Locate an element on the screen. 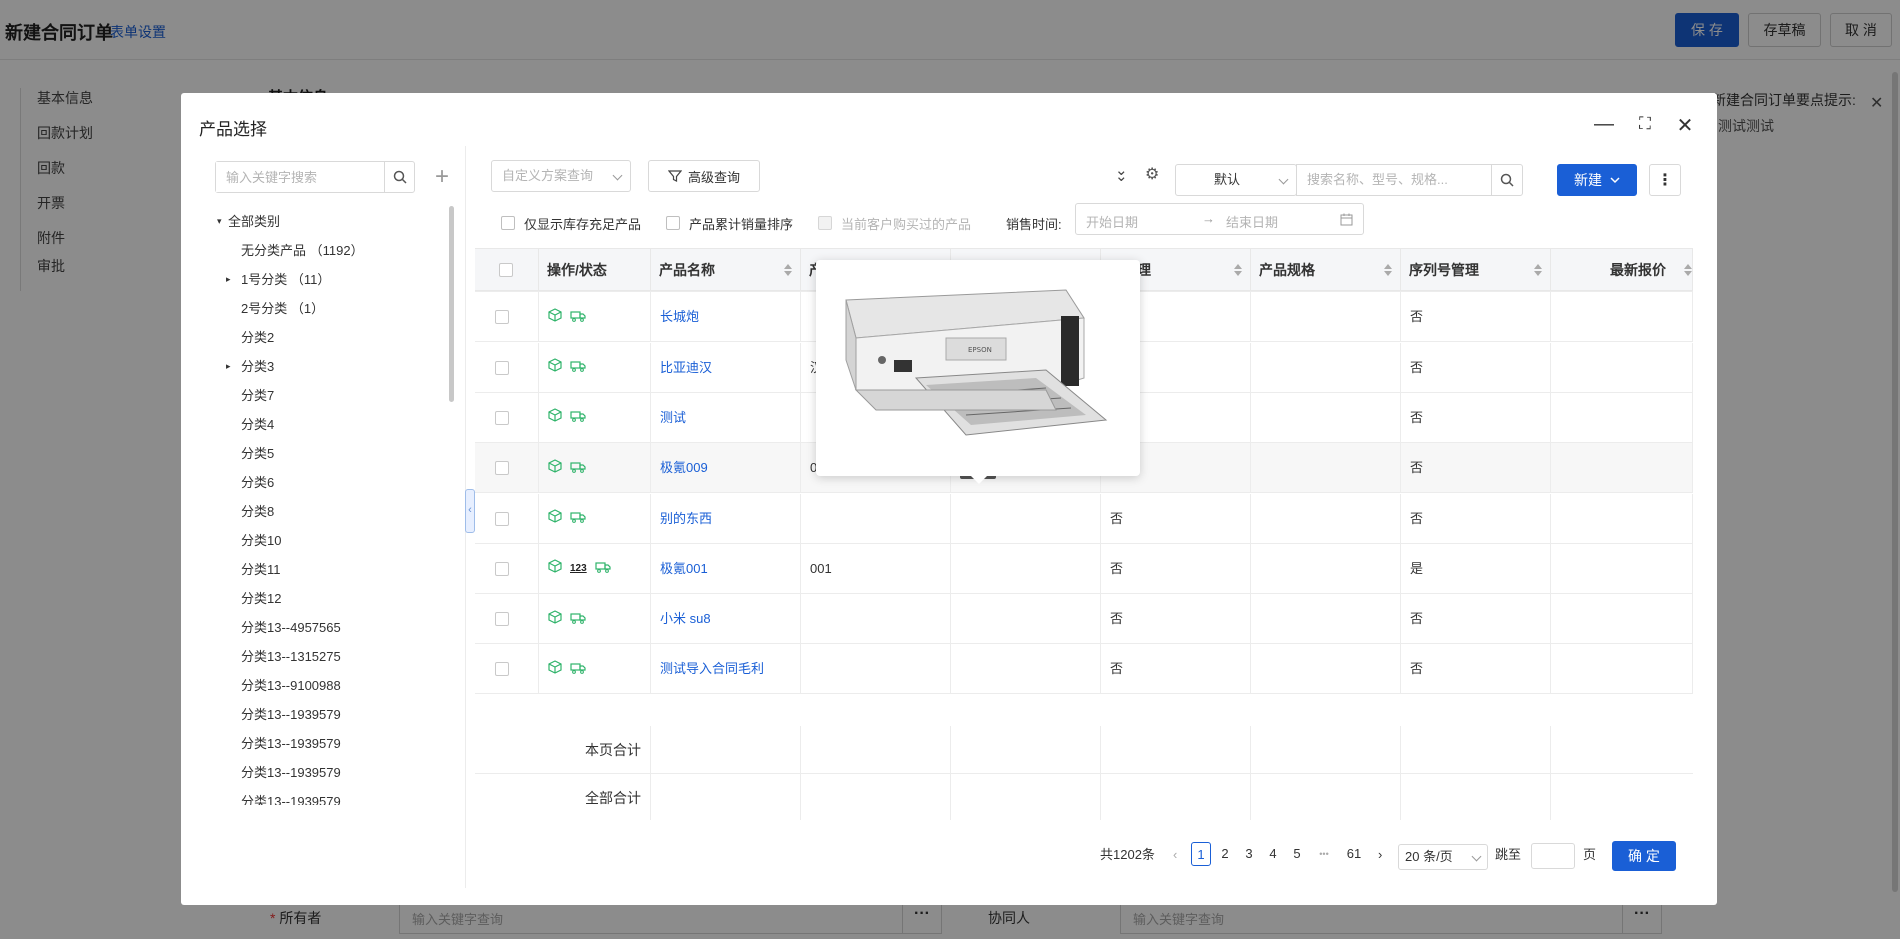 The width and height of the screenshot is (1900, 939). minimize-icon: — is located at coordinates (1604, 124).